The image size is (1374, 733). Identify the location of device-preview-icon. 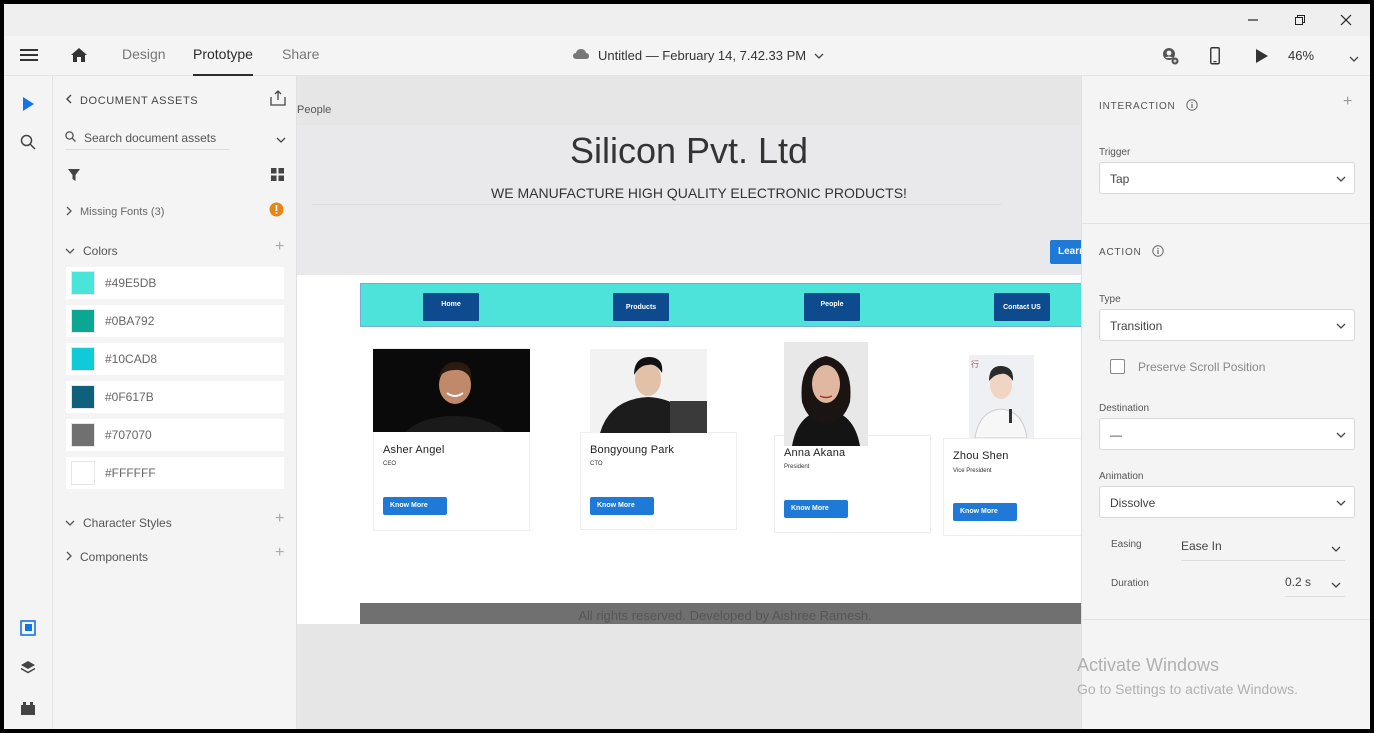
(1215, 57).